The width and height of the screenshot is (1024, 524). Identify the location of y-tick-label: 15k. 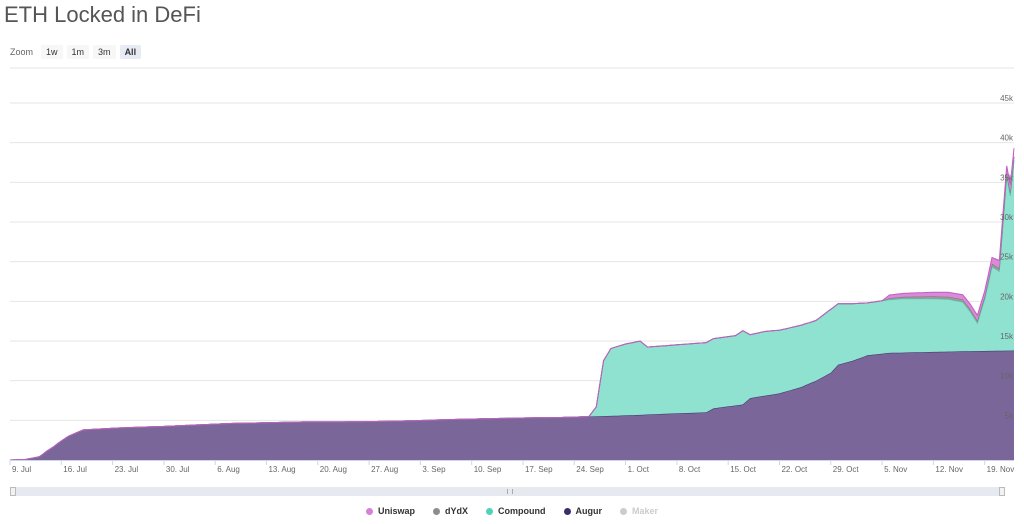
(1007, 336).